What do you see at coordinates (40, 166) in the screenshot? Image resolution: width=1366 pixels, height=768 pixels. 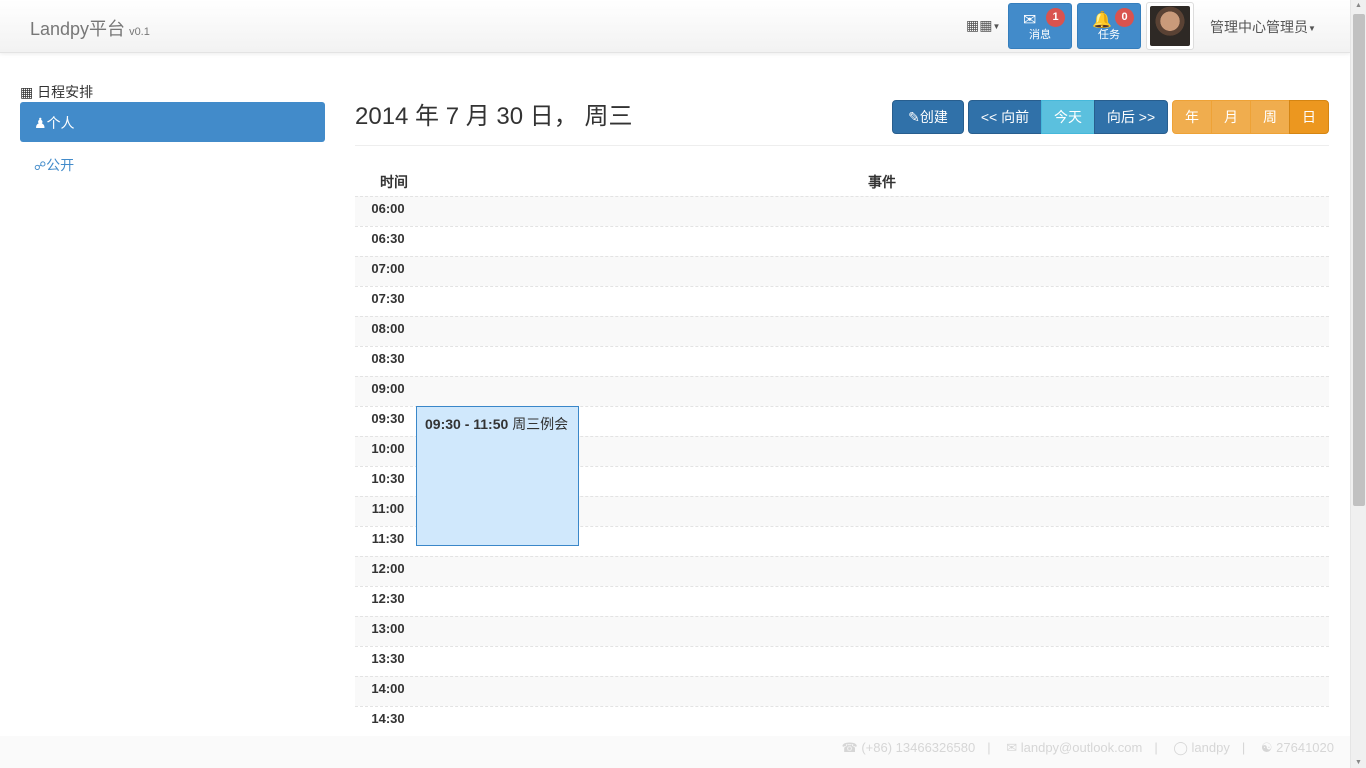 I see `share-icon: ☍` at bounding box center [40, 166].